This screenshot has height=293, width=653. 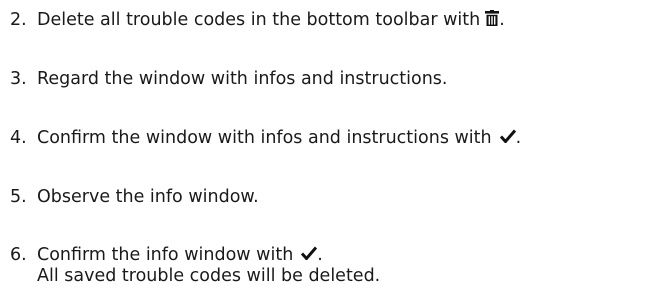 I want to click on step-number: 5., so click(x=18, y=197).